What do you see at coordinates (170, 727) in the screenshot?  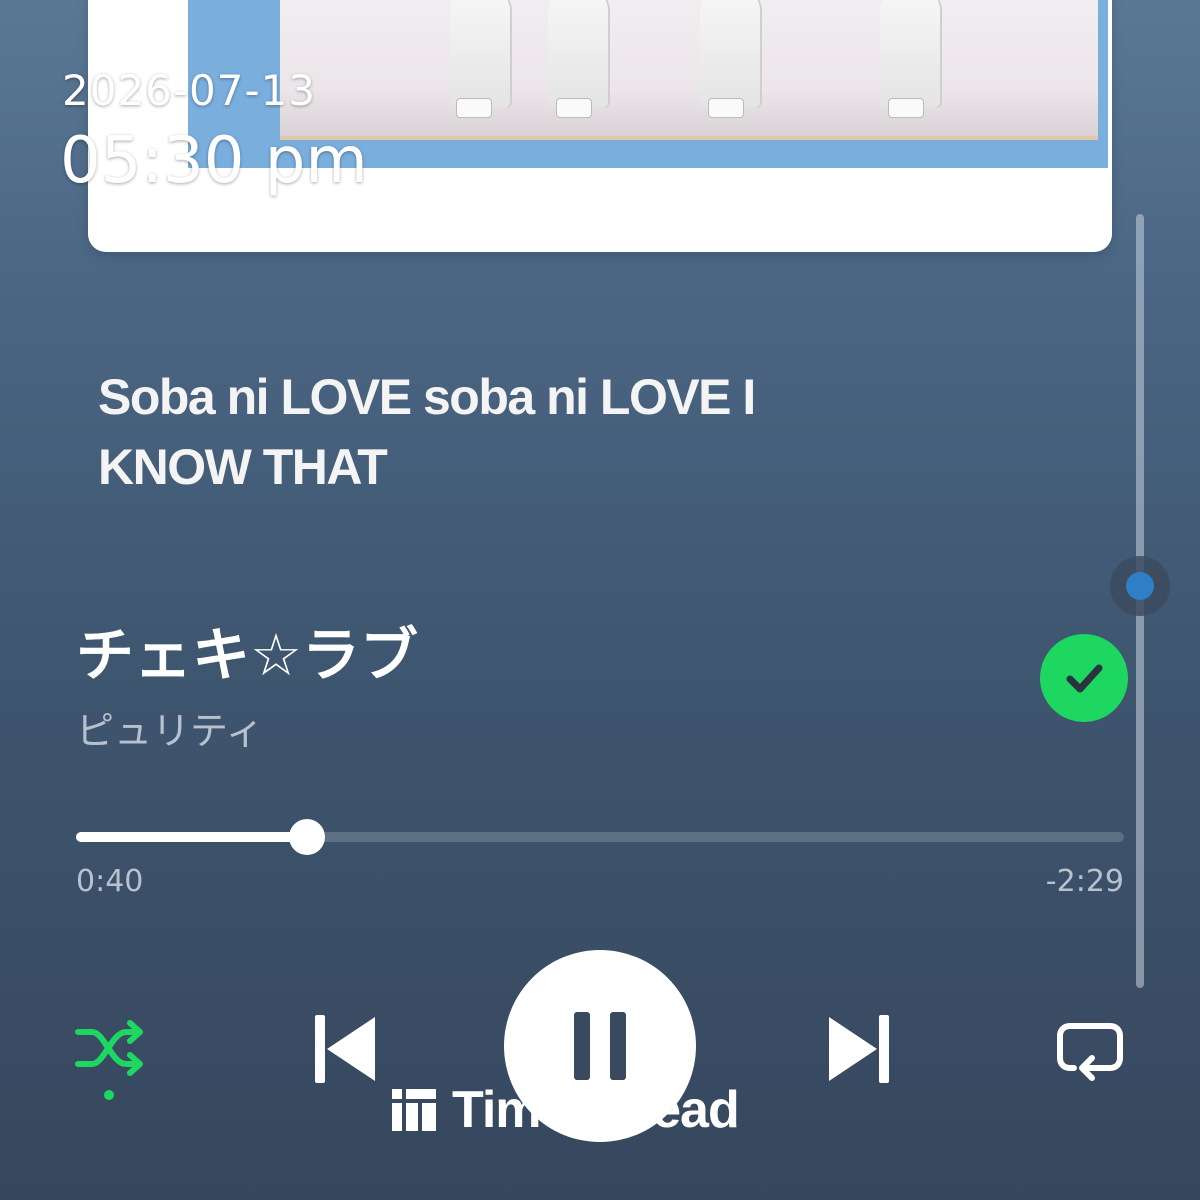 I see `track-artist: ピュリティ` at bounding box center [170, 727].